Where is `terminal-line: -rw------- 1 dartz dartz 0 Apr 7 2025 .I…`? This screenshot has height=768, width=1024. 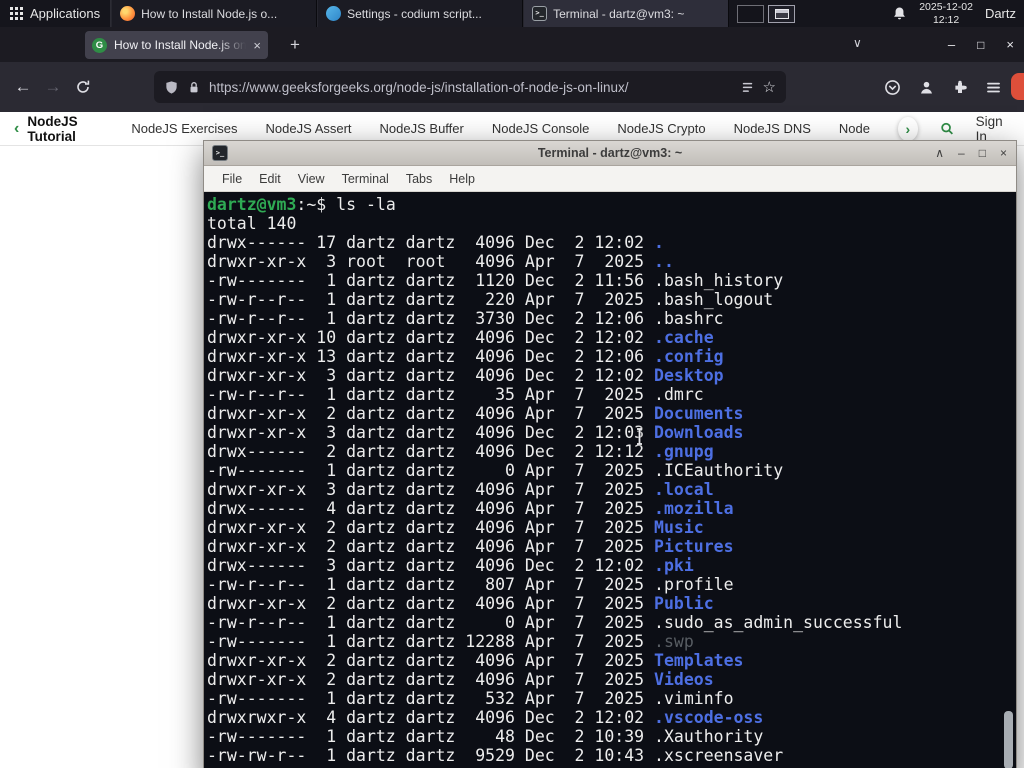
terminal-line: -rw------- 1 dartz dartz 0 Apr 7 2025 .I… is located at coordinates (611, 470).